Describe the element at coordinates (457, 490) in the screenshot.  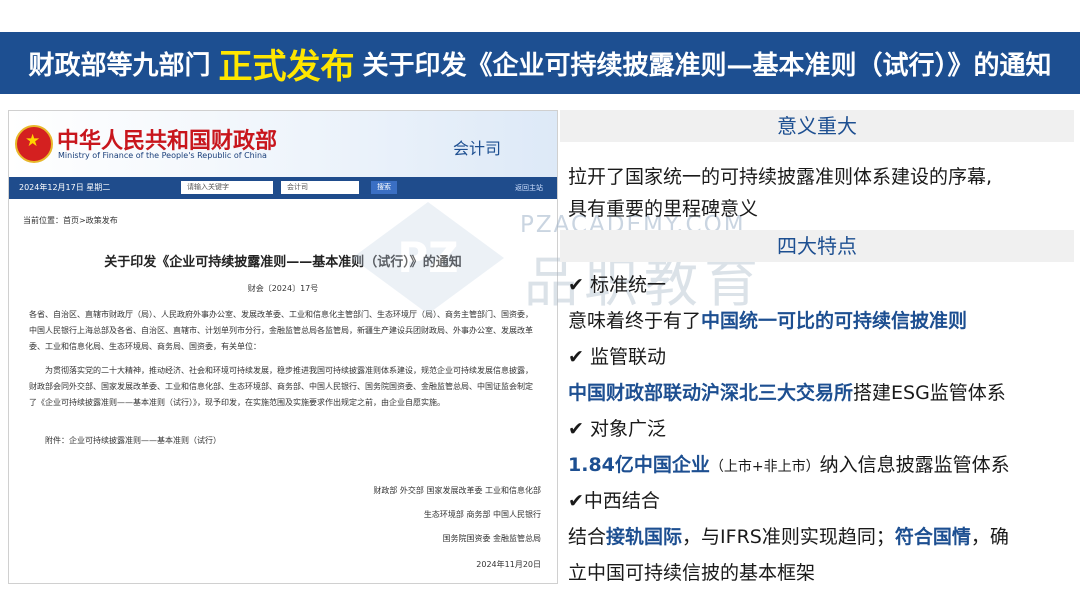
I see `signatory-line-1: 财政部 外交部 国家发展改革委 工业和信息化部` at that location.